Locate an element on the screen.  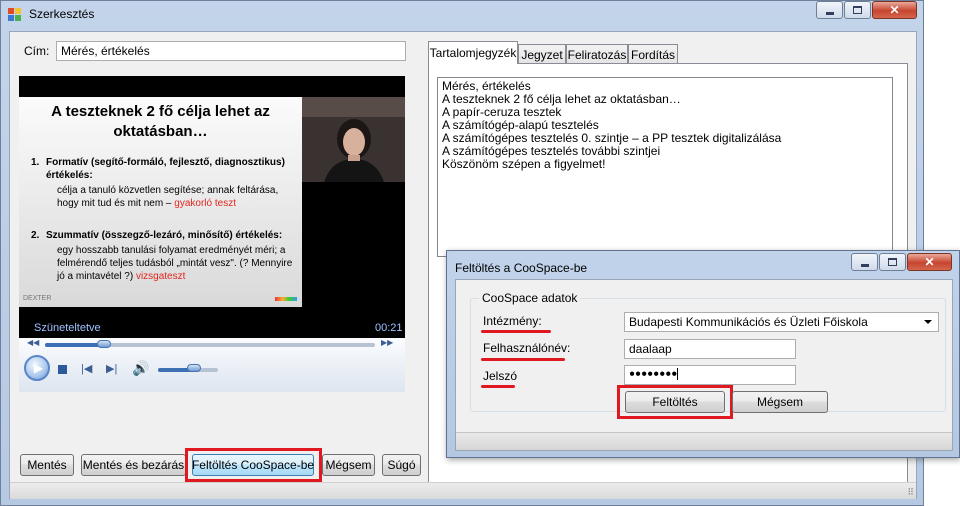
volume-knob is located at coordinates (194, 368).